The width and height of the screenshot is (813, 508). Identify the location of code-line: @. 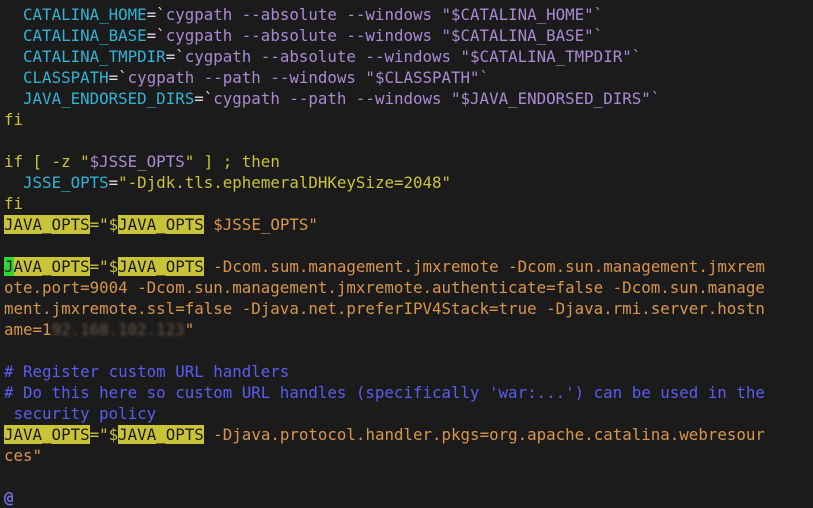
(9, 497).